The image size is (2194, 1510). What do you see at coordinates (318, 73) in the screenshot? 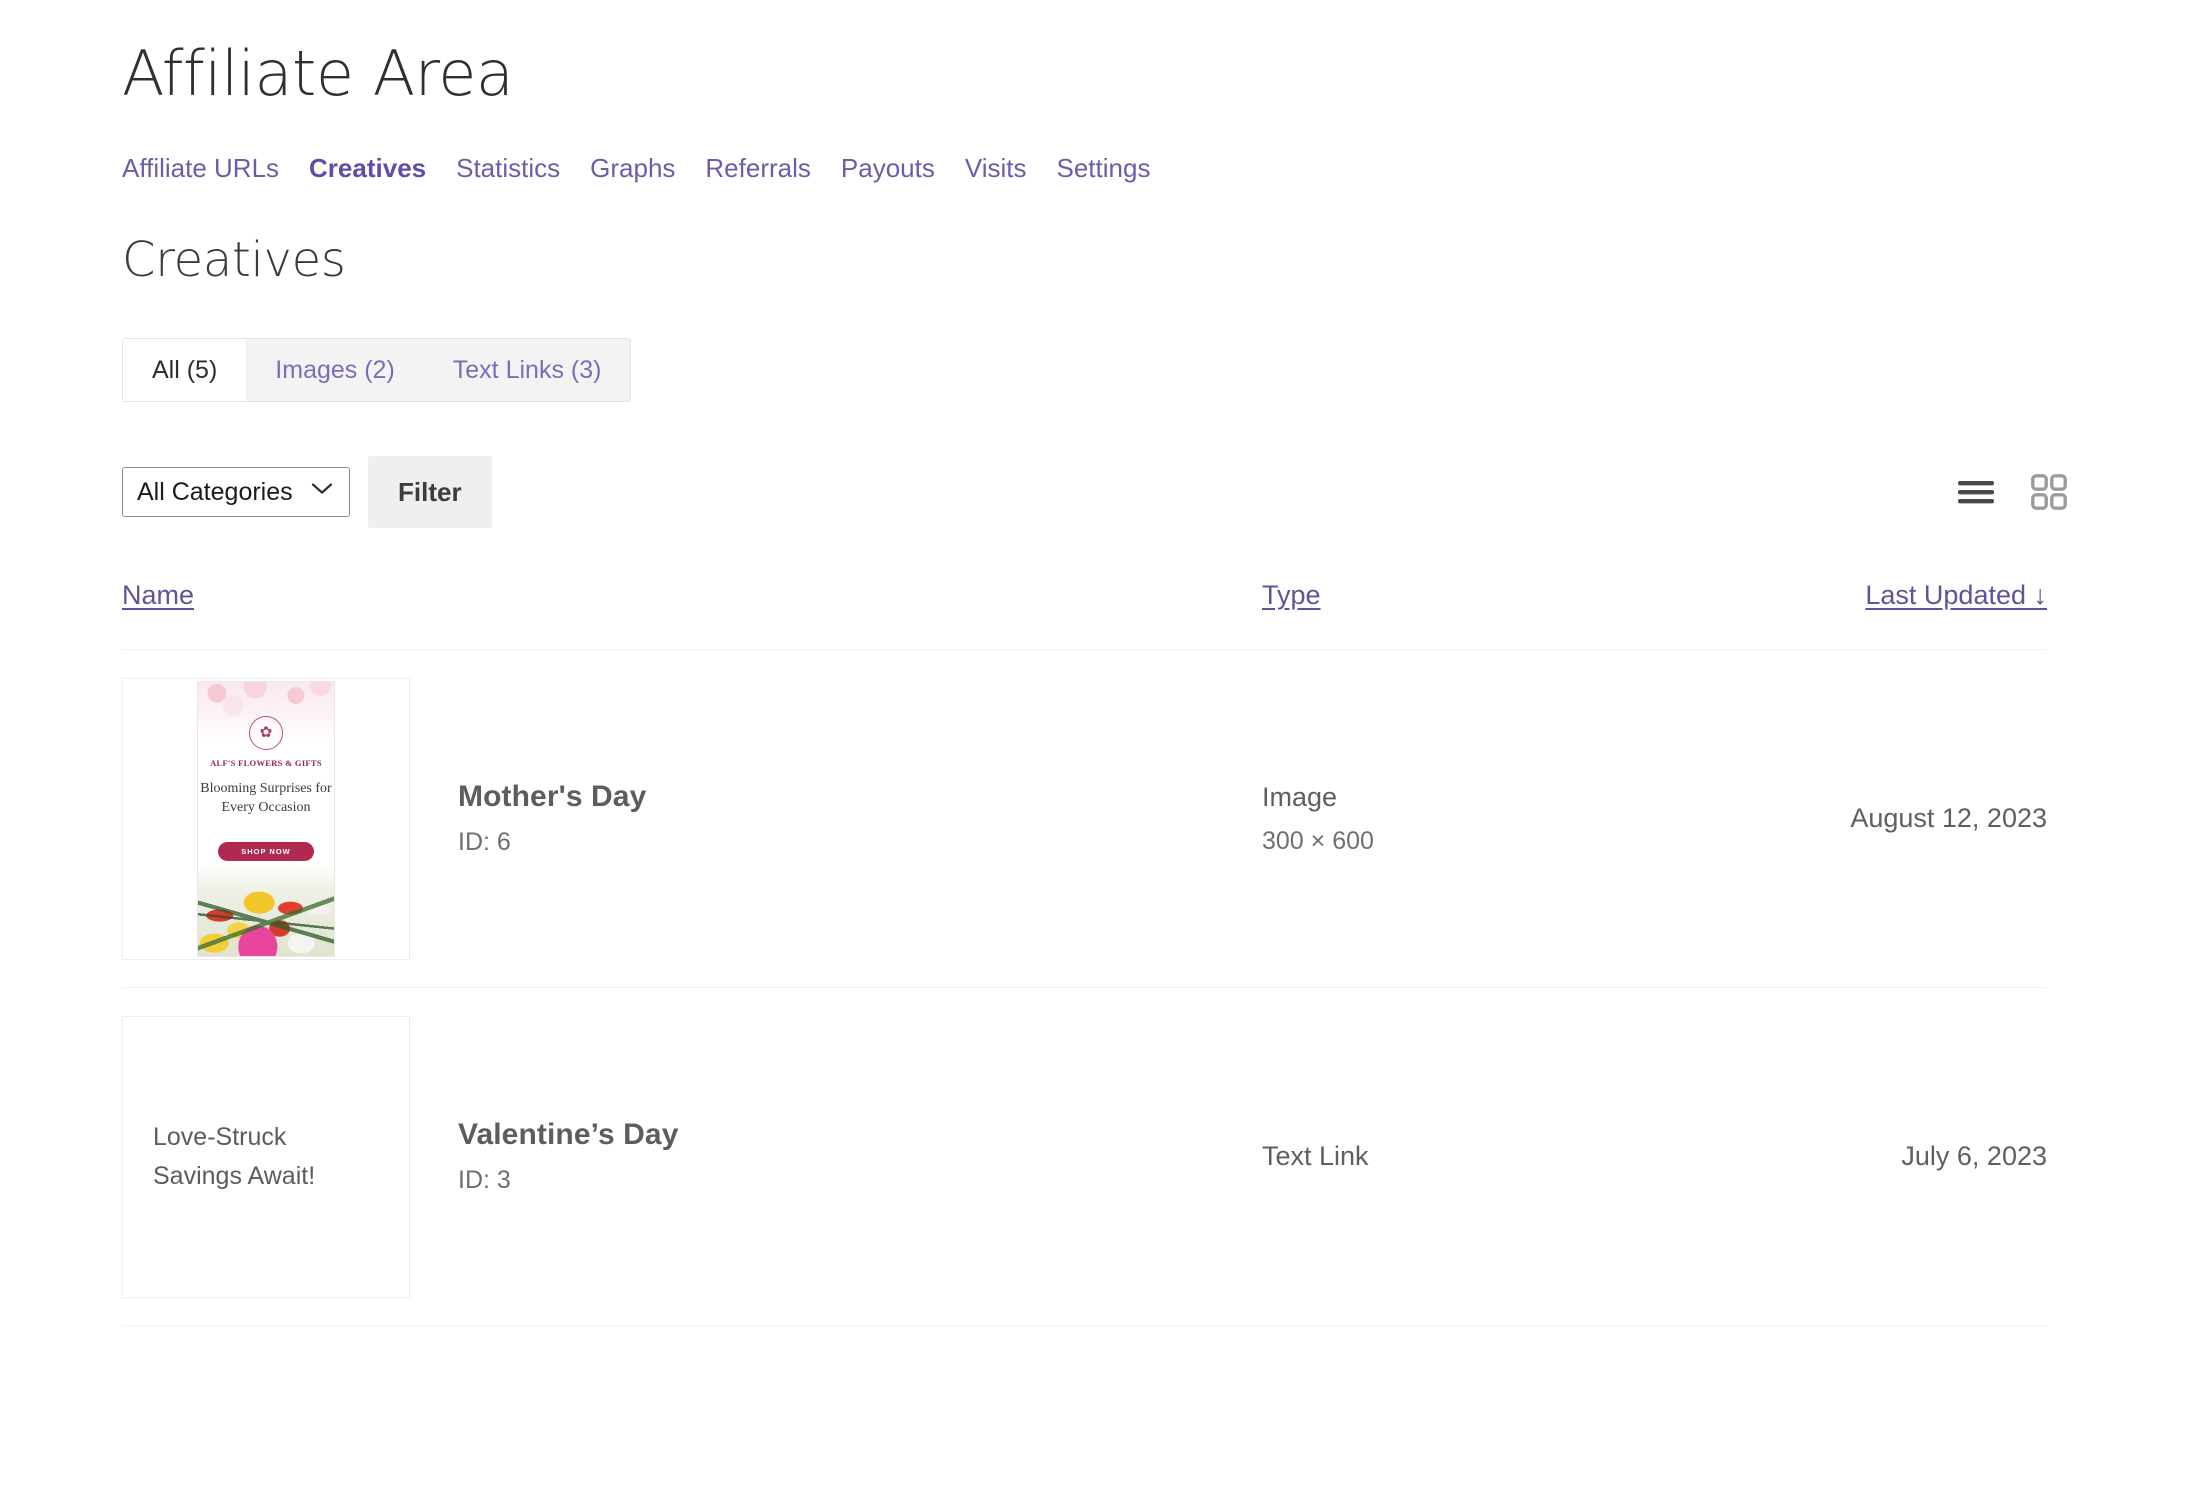
I see `page-title: Affiliate Area` at bounding box center [318, 73].